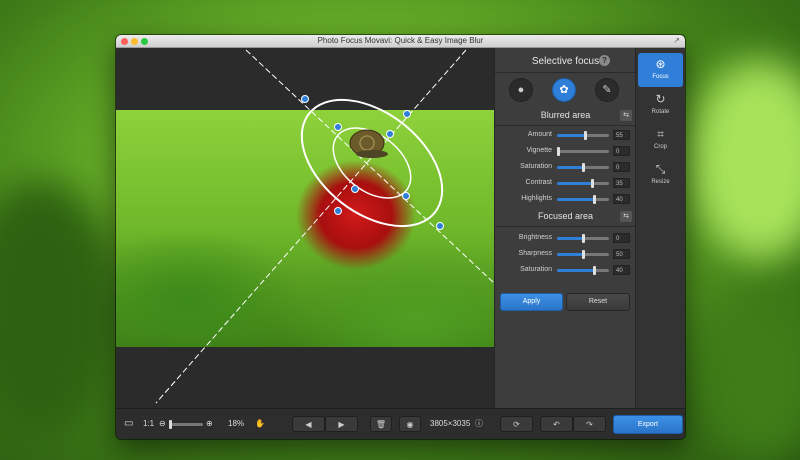 This screenshot has height=460, width=800. Describe the element at coordinates (745, 160) in the screenshot. I see `background-blur-light` at that location.